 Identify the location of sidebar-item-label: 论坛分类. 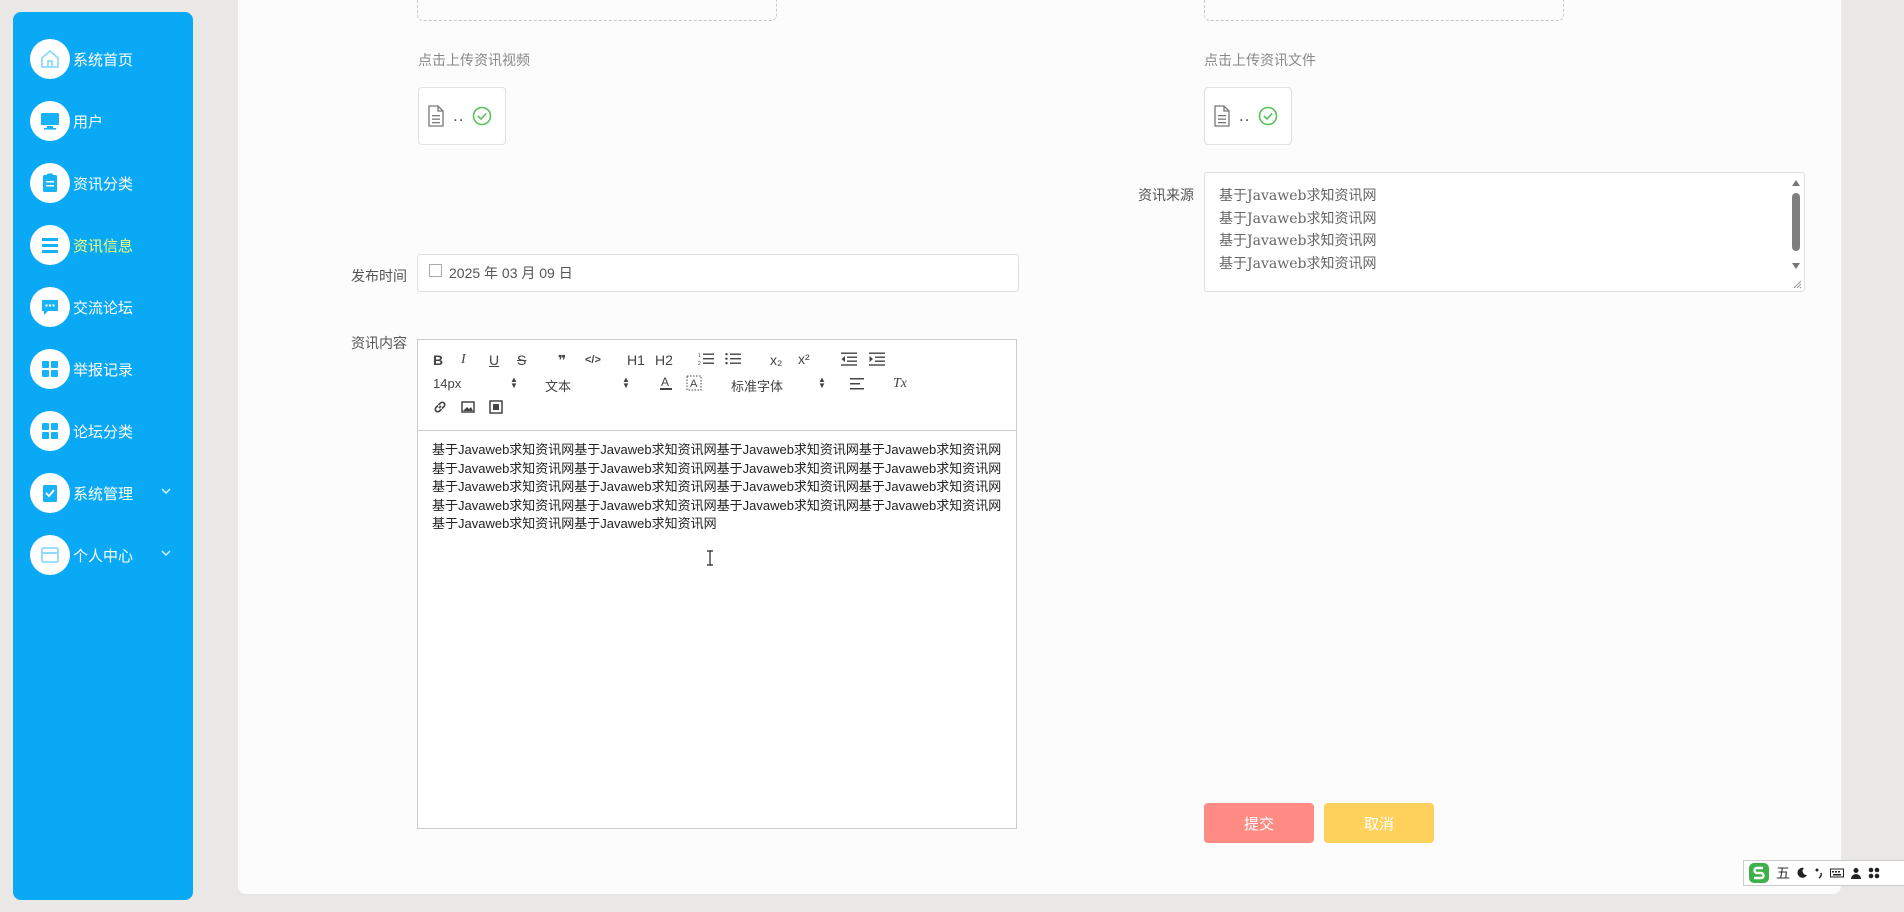
(103, 432).